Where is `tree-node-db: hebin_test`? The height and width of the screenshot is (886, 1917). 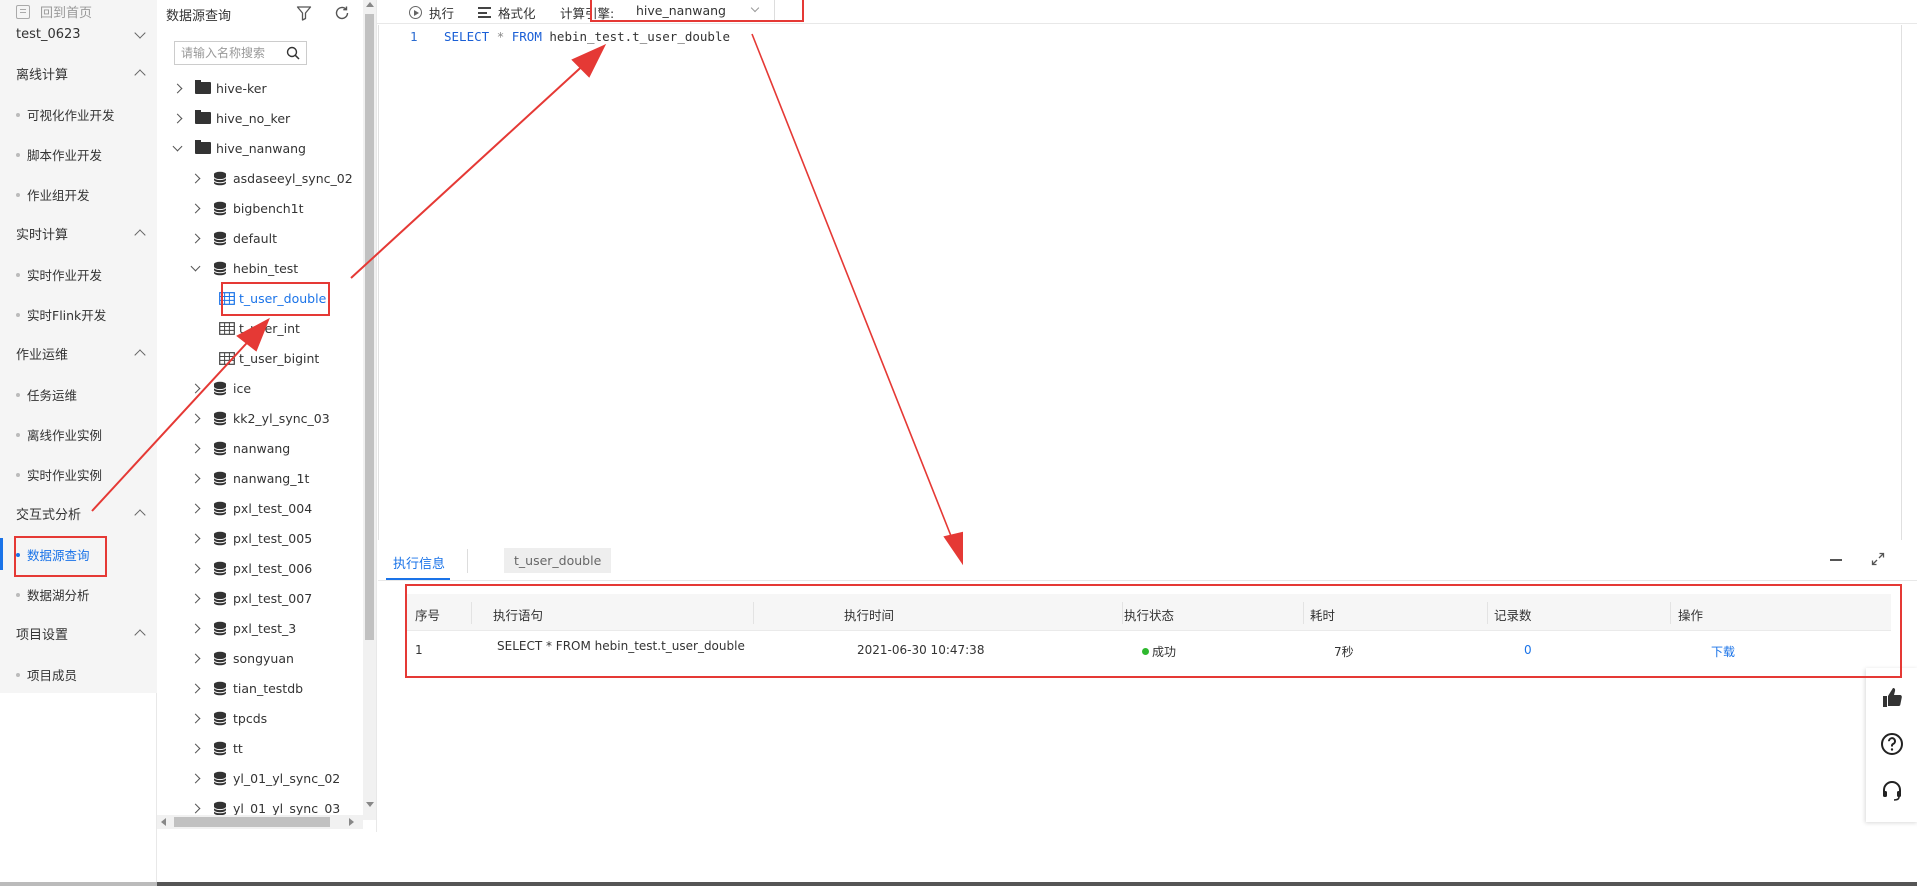 tree-node-db: hebin_test is located at coordinates (244, 268).